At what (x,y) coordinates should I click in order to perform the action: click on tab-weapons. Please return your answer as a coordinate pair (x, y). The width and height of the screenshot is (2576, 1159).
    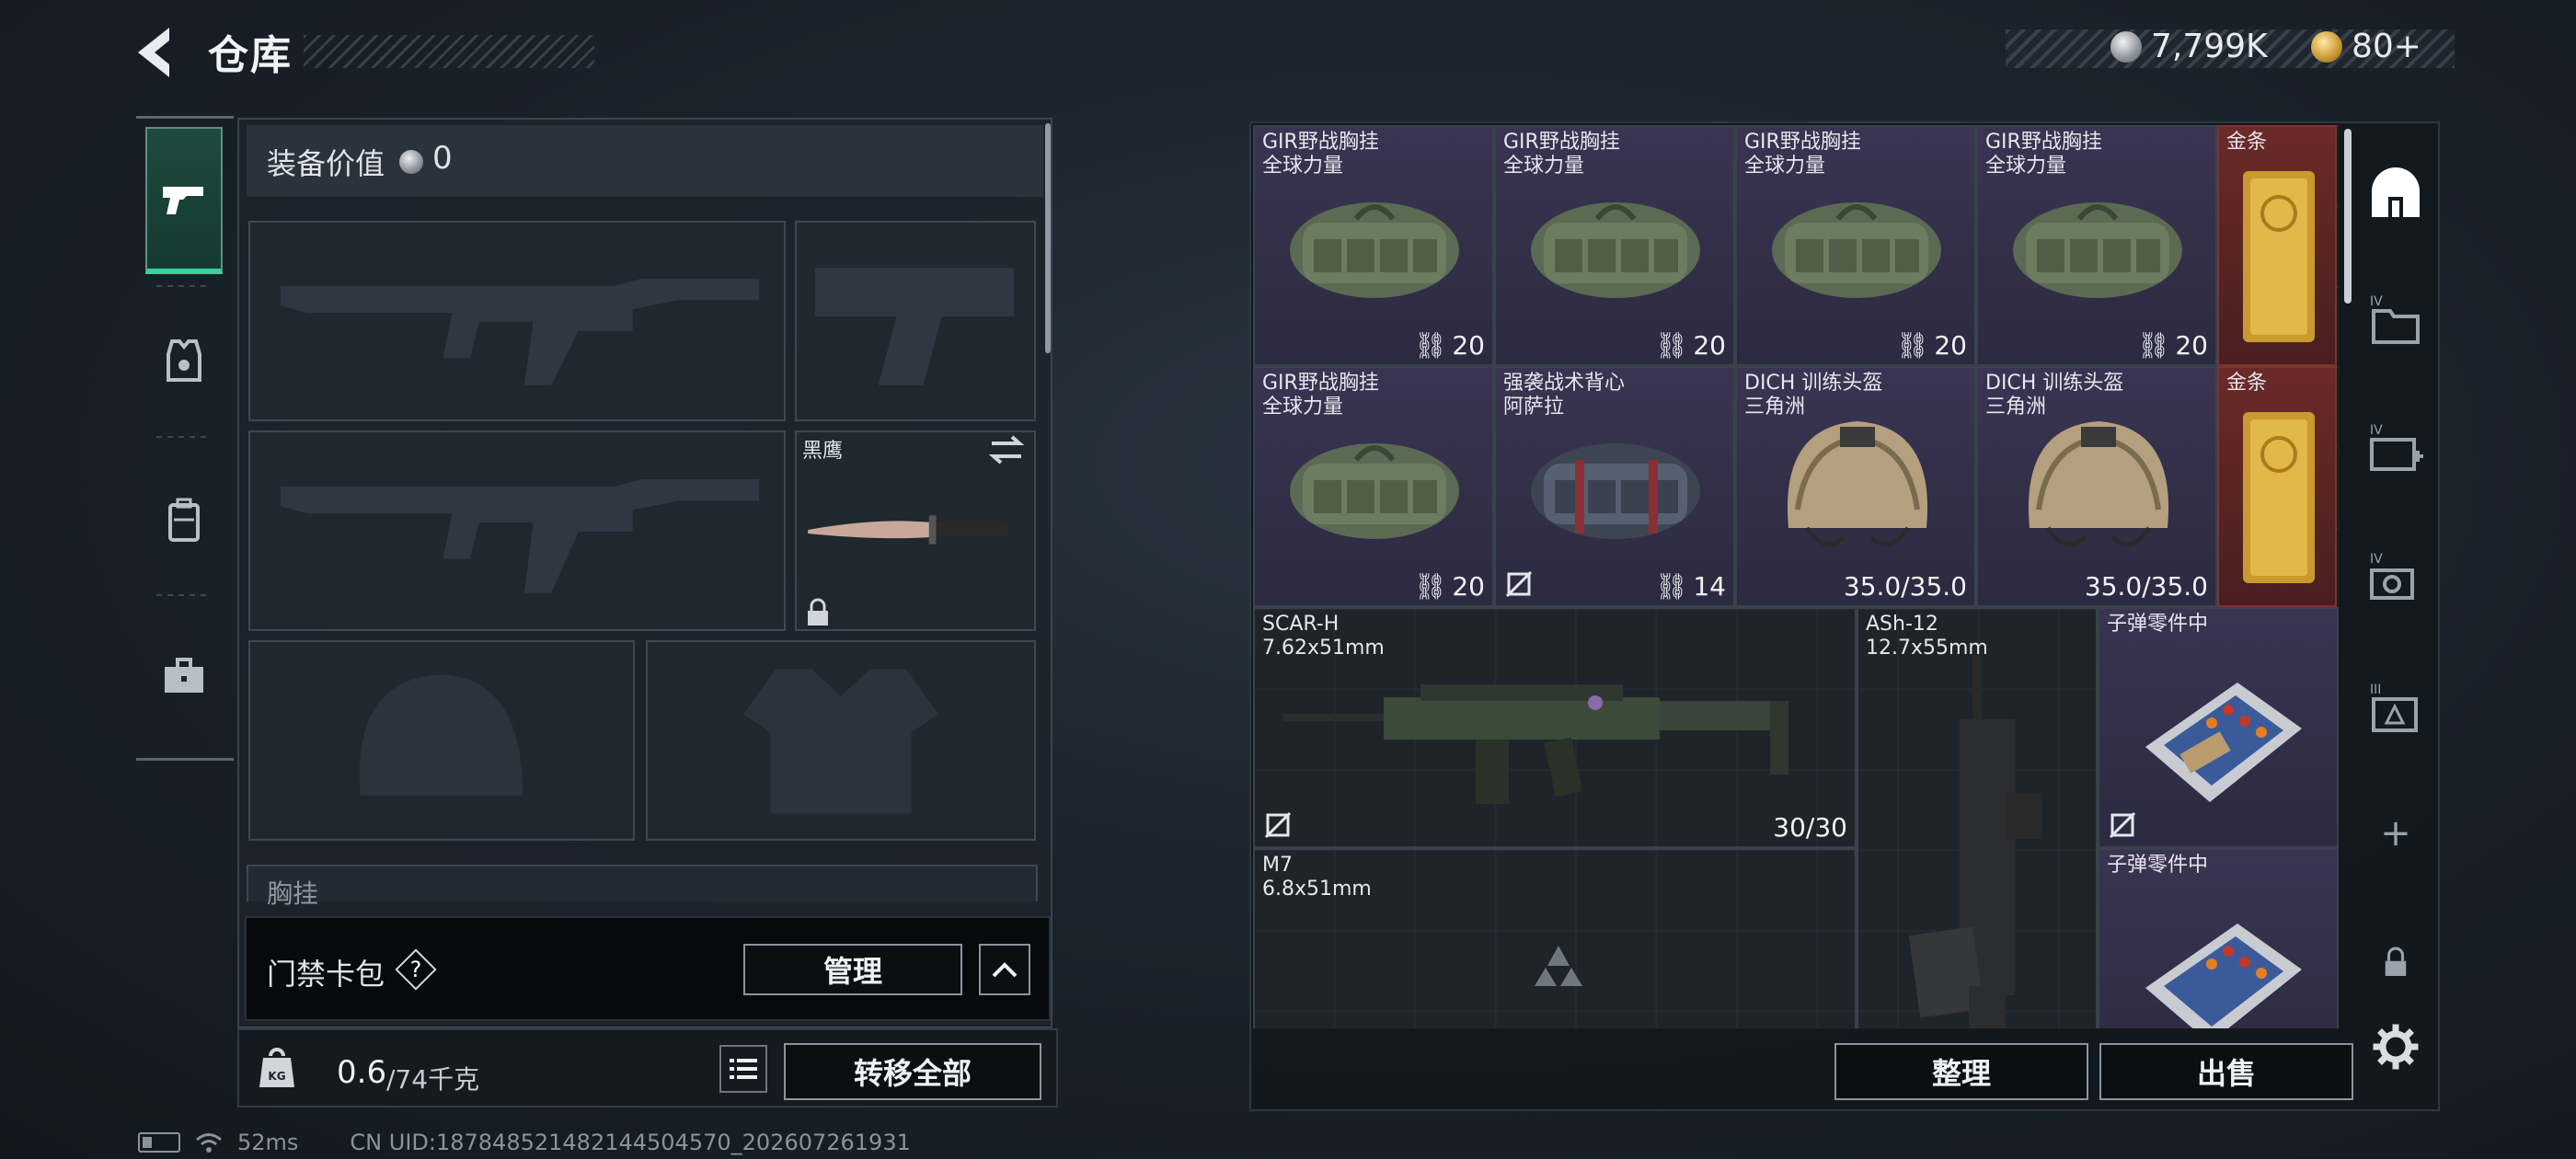
    Looking at the image, I should click on (184, 200).